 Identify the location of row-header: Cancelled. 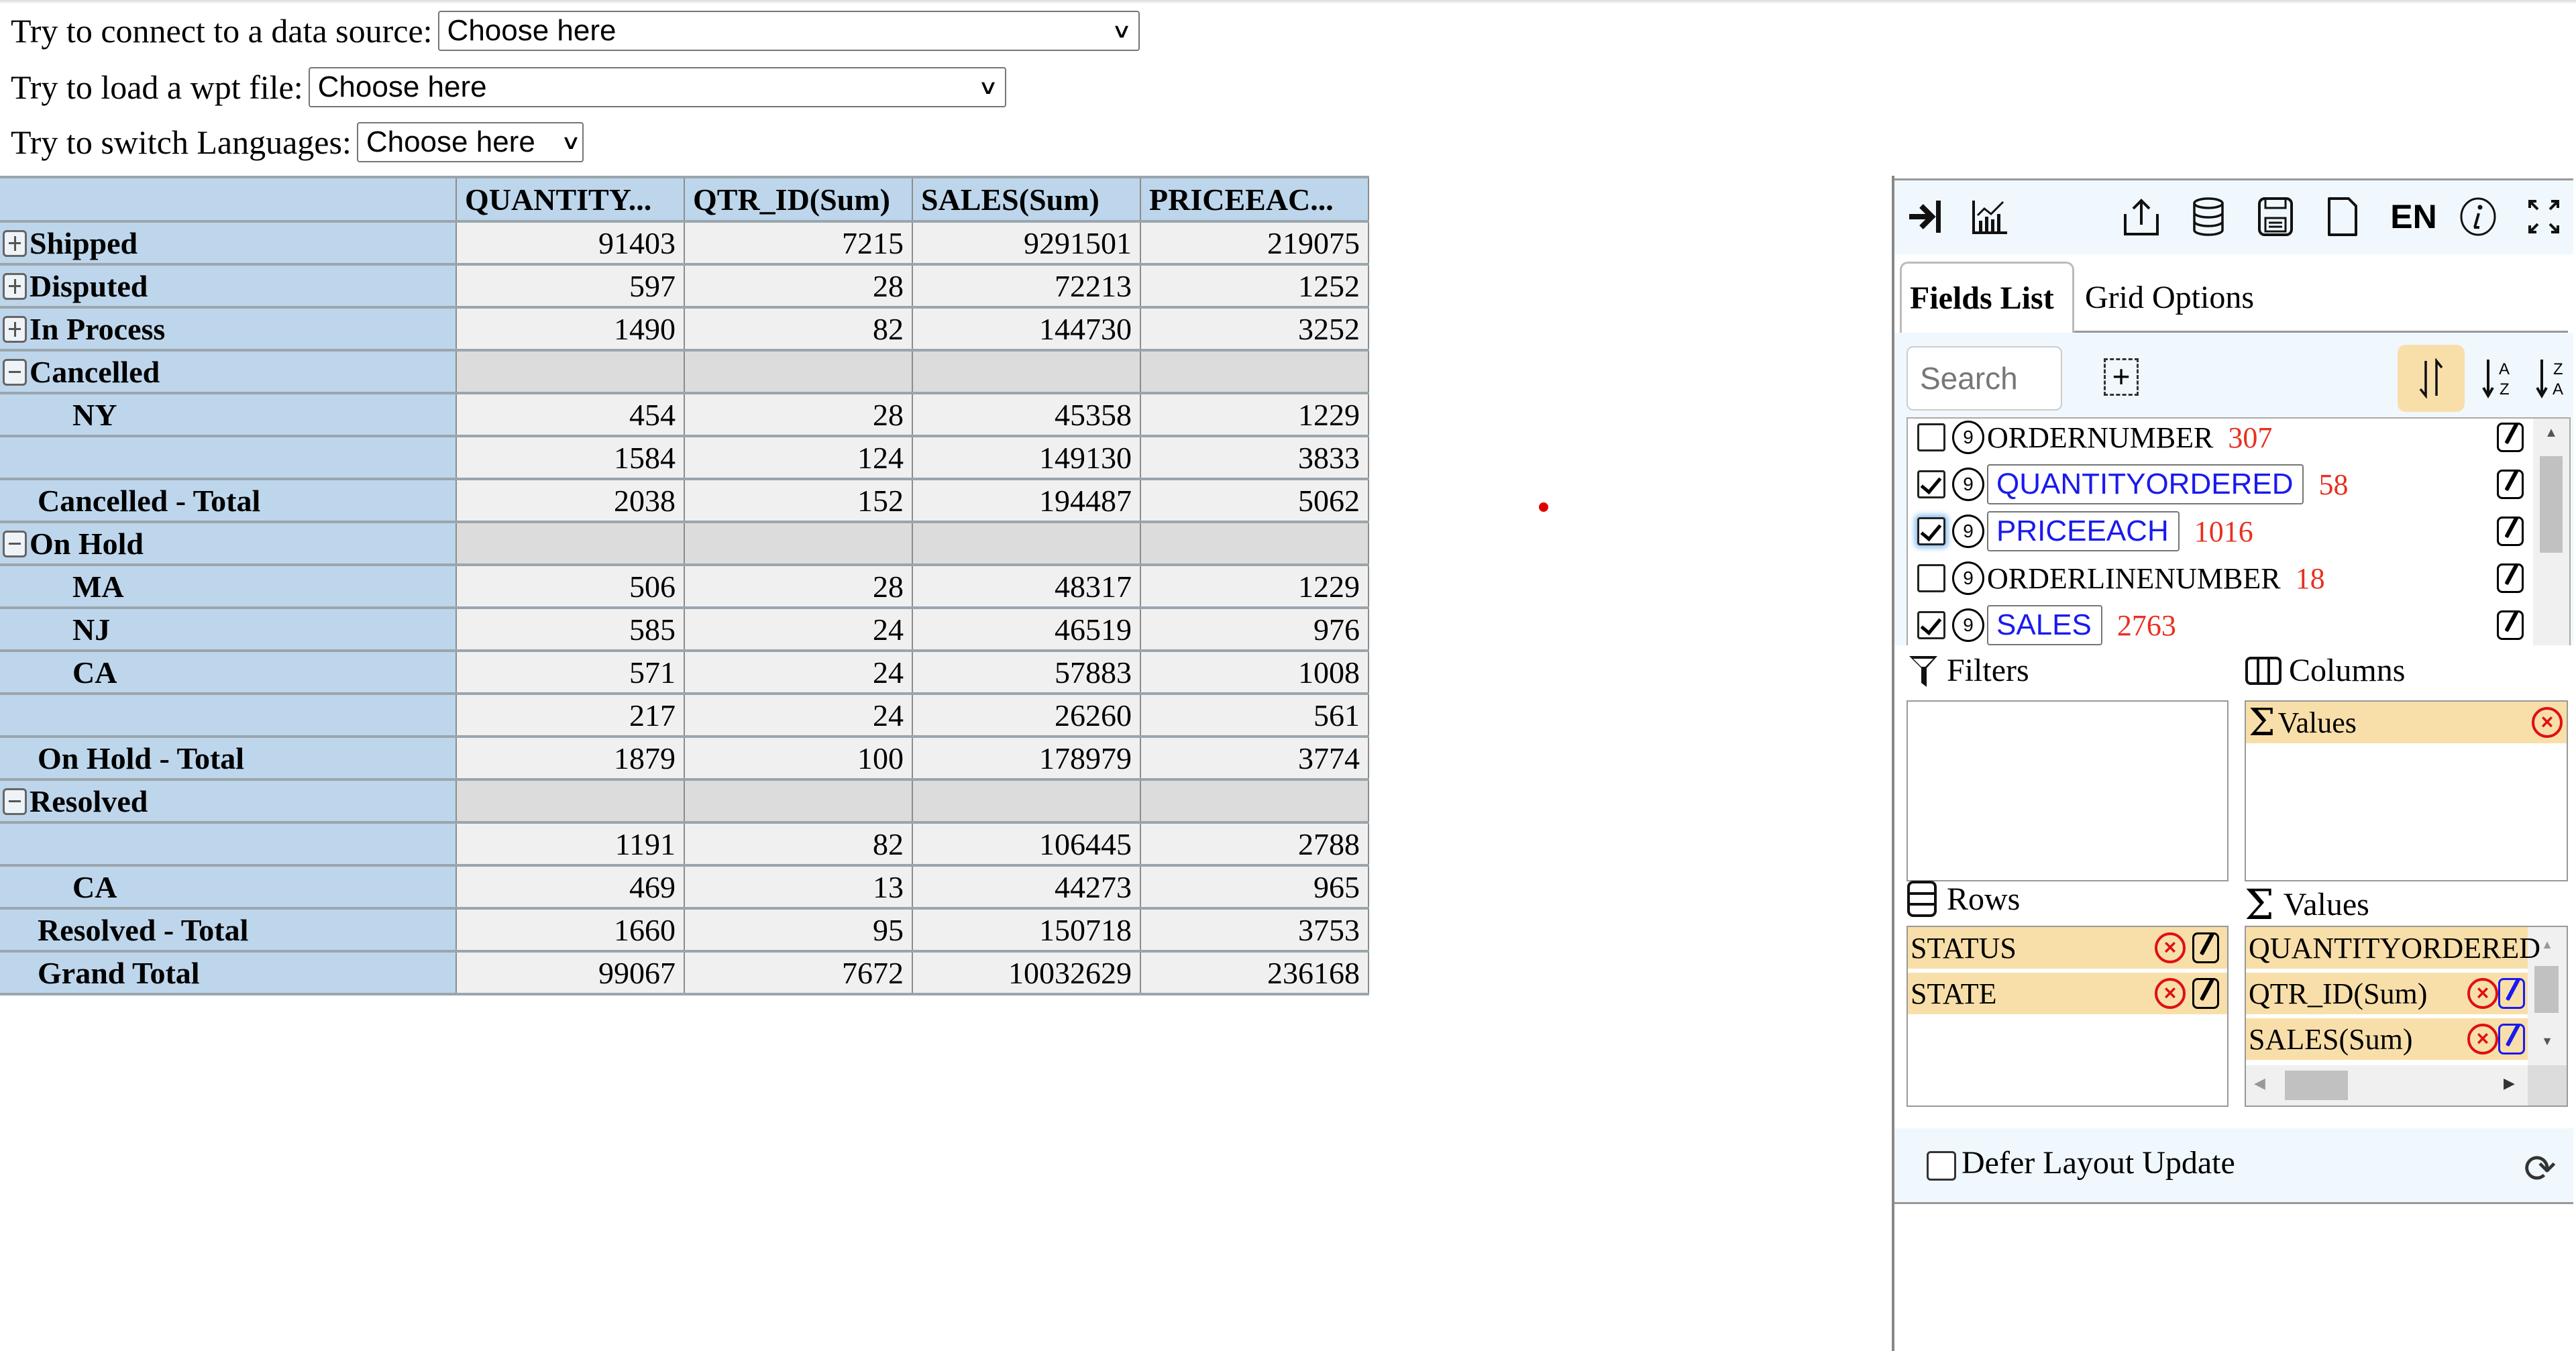
(228, 372).